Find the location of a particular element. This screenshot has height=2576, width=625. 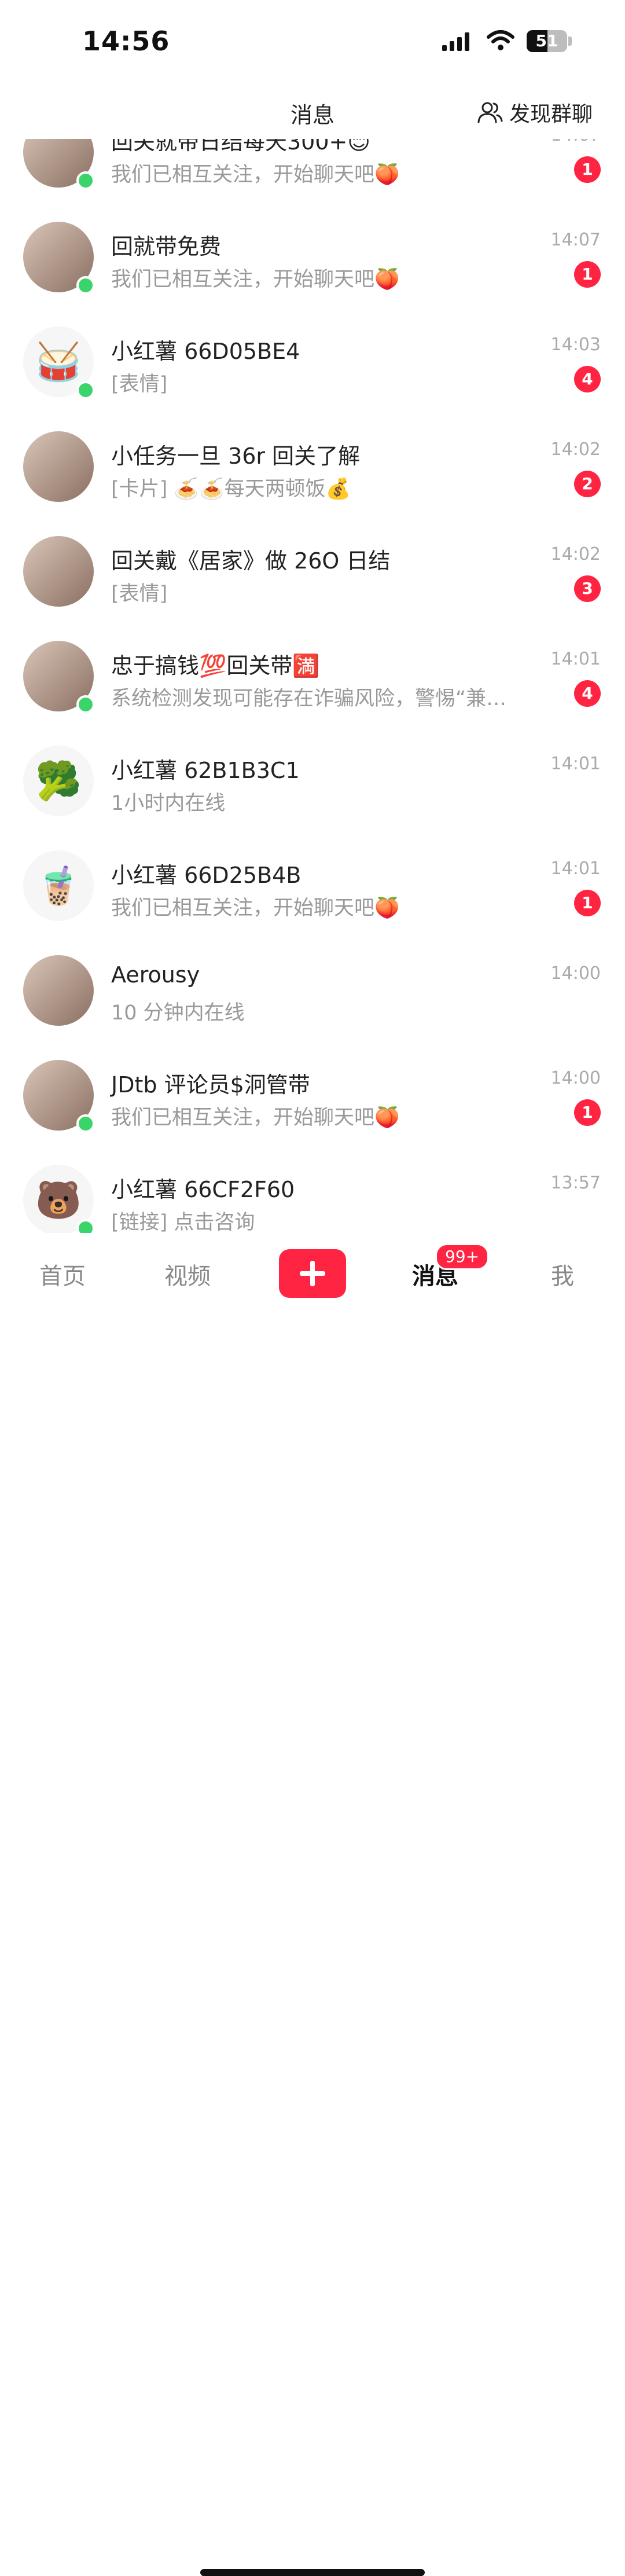

contact-name: 小红薯 66D25B4B is located at coordinates (206, 875).